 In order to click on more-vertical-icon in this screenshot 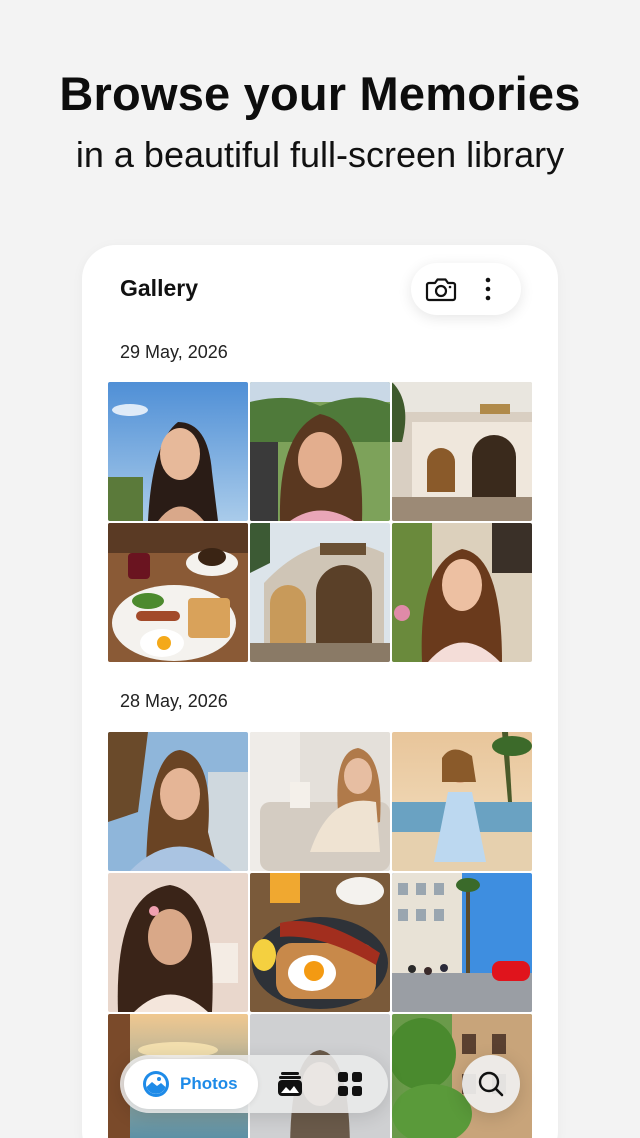, I will do `click(488, 289)`.